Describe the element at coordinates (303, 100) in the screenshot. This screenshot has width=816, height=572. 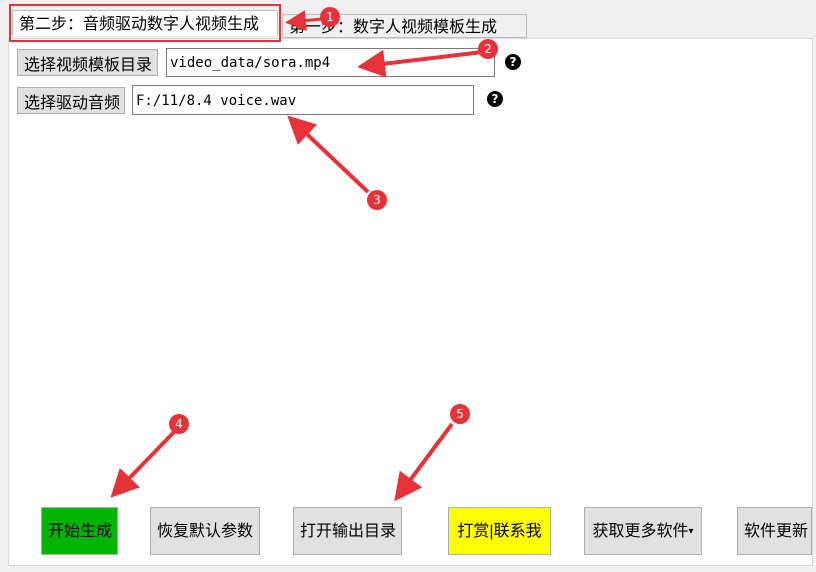
I see `audio-path-field: F:/11/8.4 voice.wav` at that location.